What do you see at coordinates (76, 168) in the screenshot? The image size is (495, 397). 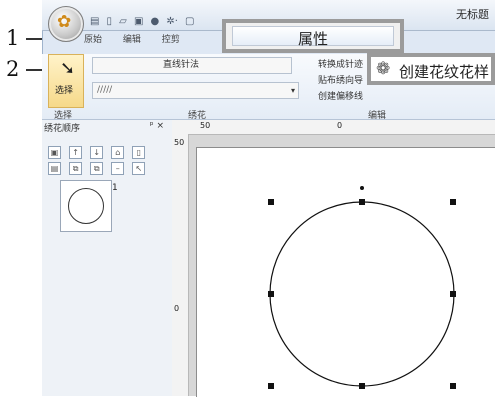 I see `copy-icon: ⧉` at bounding box center [76, 168].